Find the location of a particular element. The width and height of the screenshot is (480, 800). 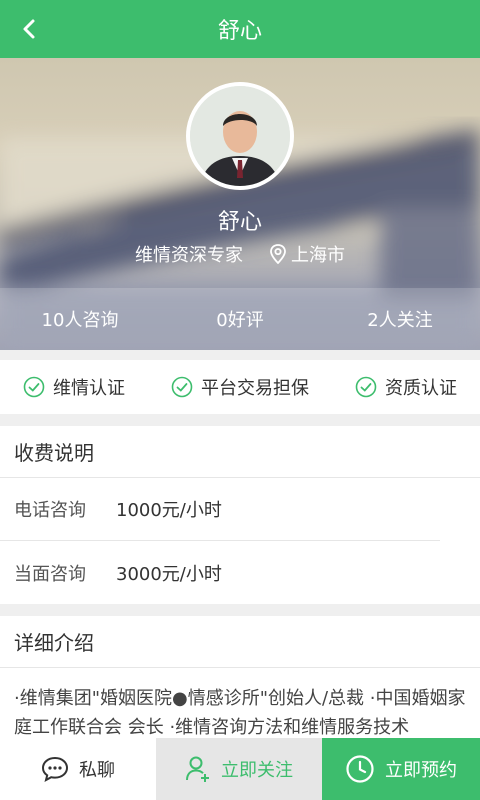

stat-followers: 2人关注 is located at coordinates (400, 320).